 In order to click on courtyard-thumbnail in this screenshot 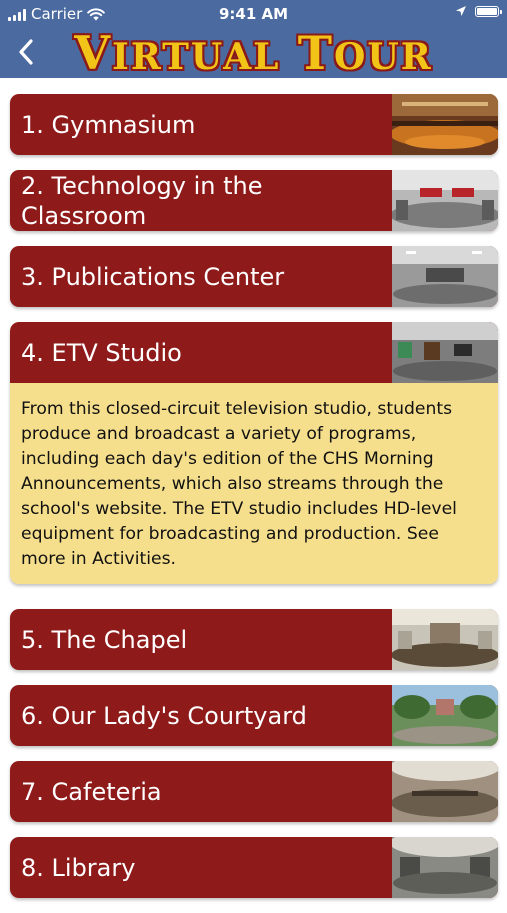, I will do `click(445, 715)`.